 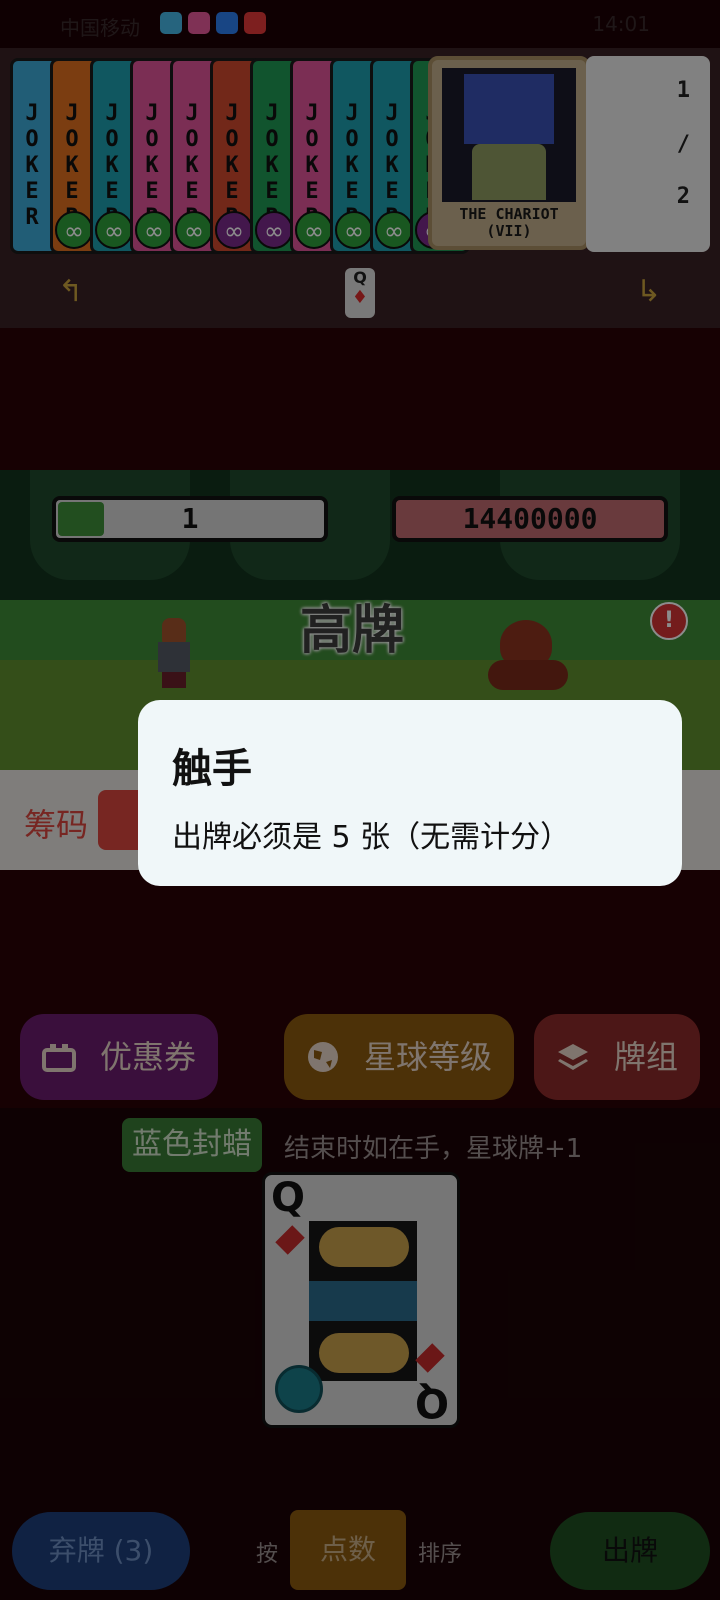 What do you see at coordinates (371, 837) in the screenshot?
I see `dialog-message: 出牌必须是 5 张（无需计分）` at bounding box center [371, 837].